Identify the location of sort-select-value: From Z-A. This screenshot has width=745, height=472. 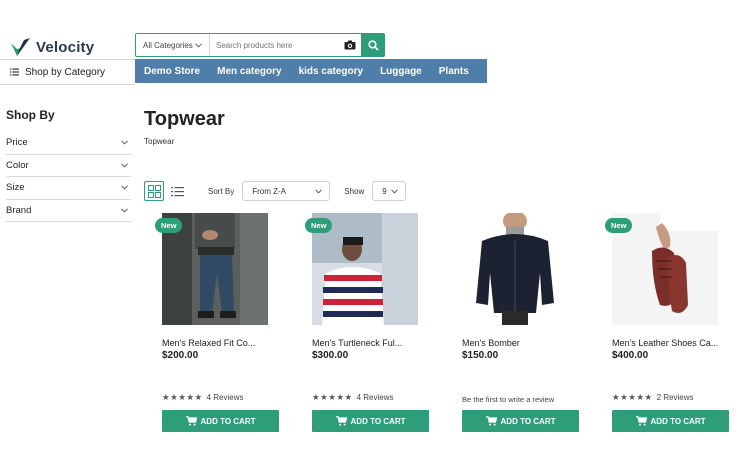
(269, 191).